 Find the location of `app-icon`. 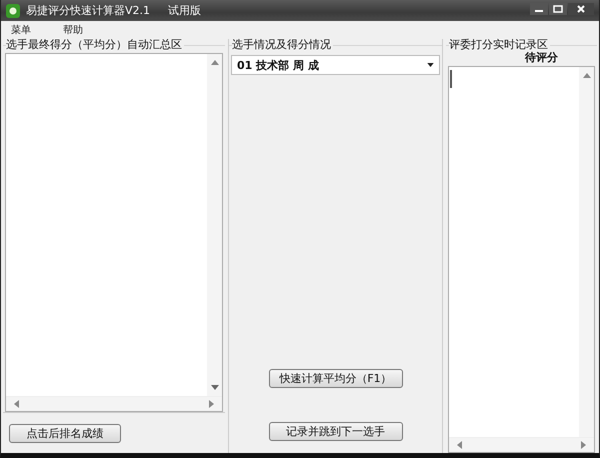

app-icon is located at coordinates (13, 11).